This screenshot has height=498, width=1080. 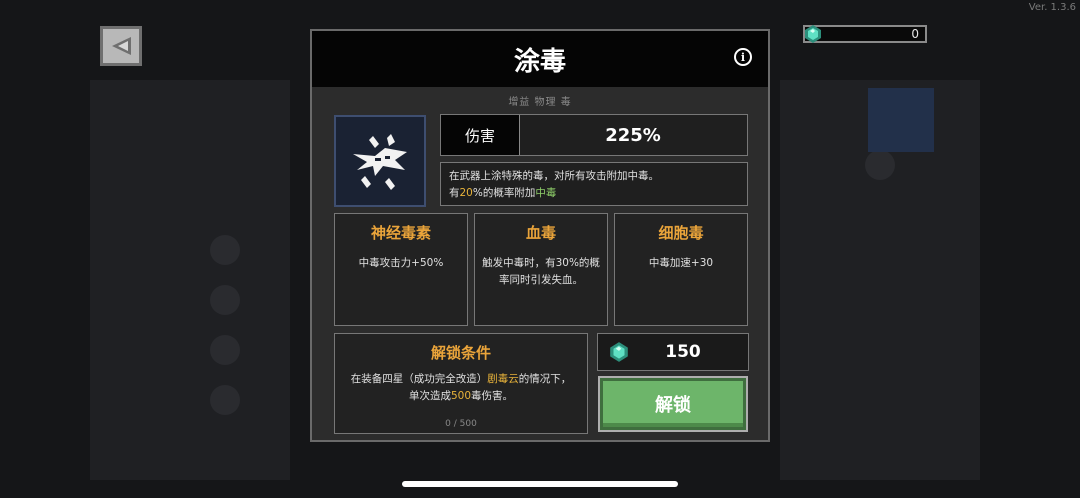 What do you see at coordinates (681, 233) in the screenshot?
I see `upgrade-title: 细胞毒` at bounding box center [681, 233].